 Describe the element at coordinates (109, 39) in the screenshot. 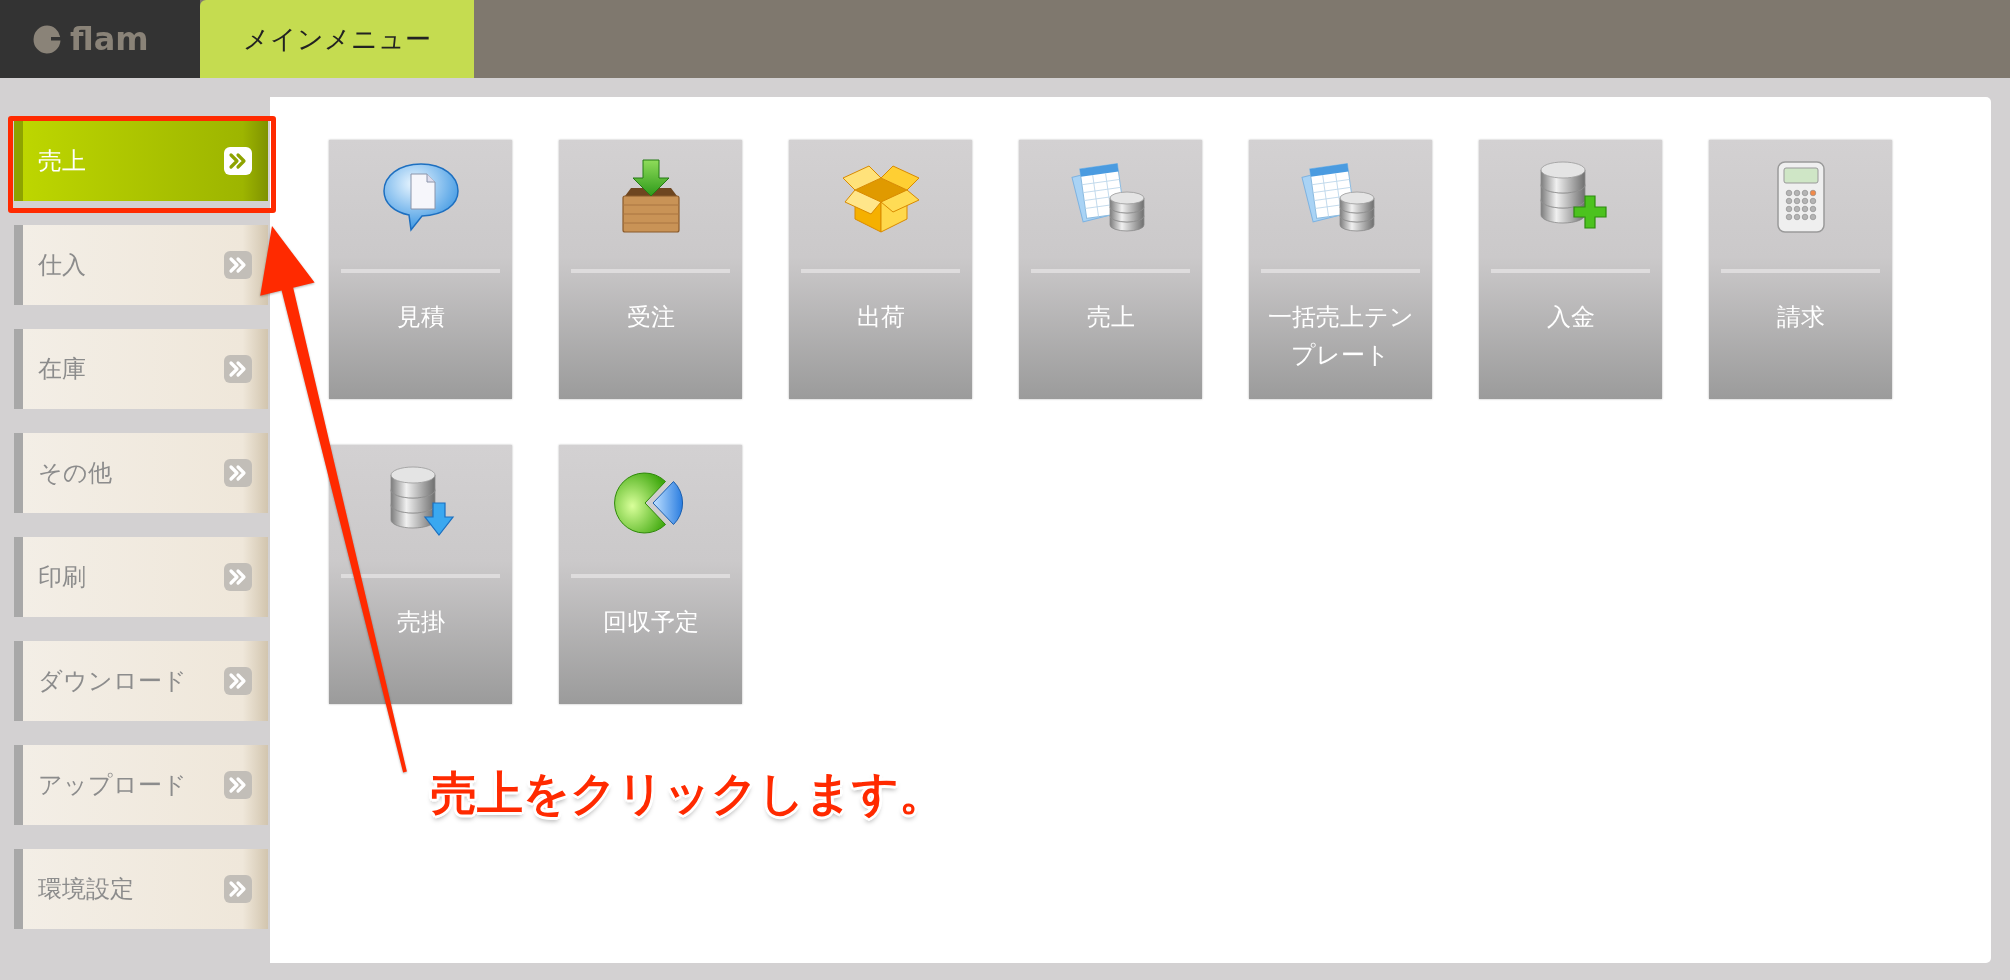

I see `logo-text: flam` at that location.